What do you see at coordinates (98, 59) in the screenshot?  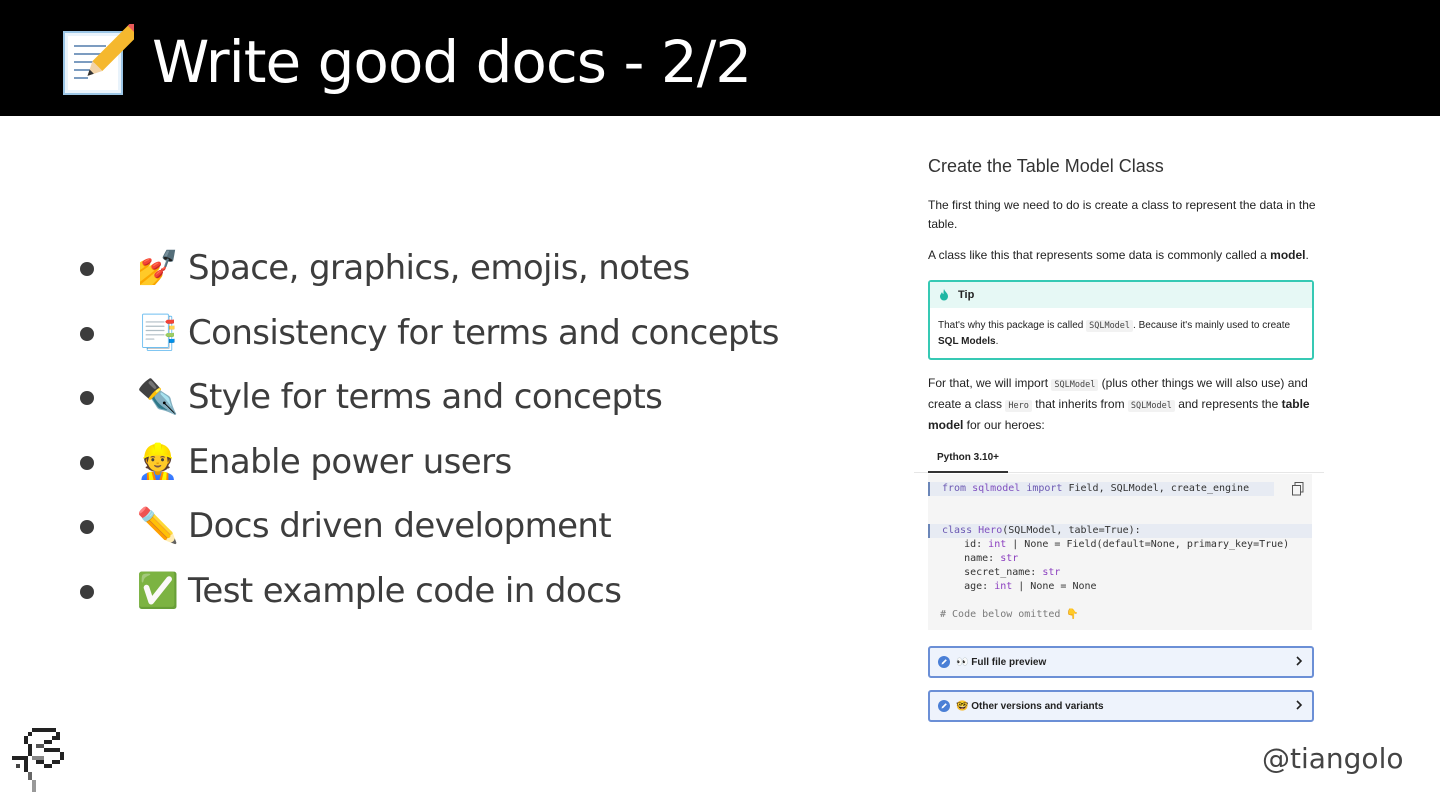 I see `memo-pencil-icon` at bounding box center [98, 59].